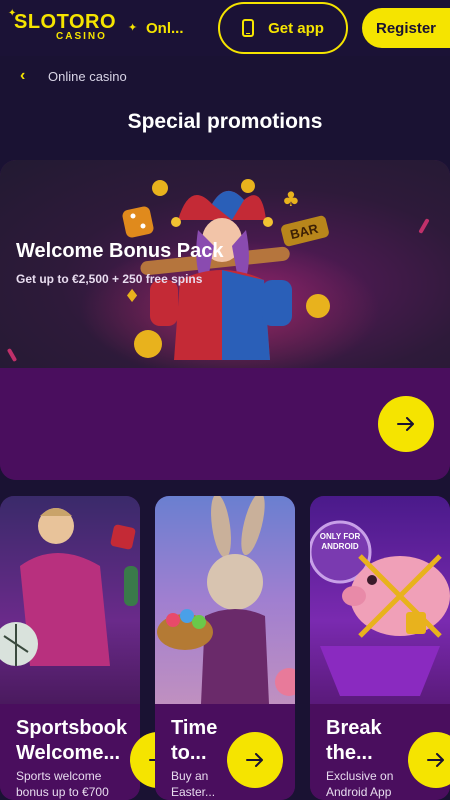  I want to click on easter-arrow-button, so click(255, 760).